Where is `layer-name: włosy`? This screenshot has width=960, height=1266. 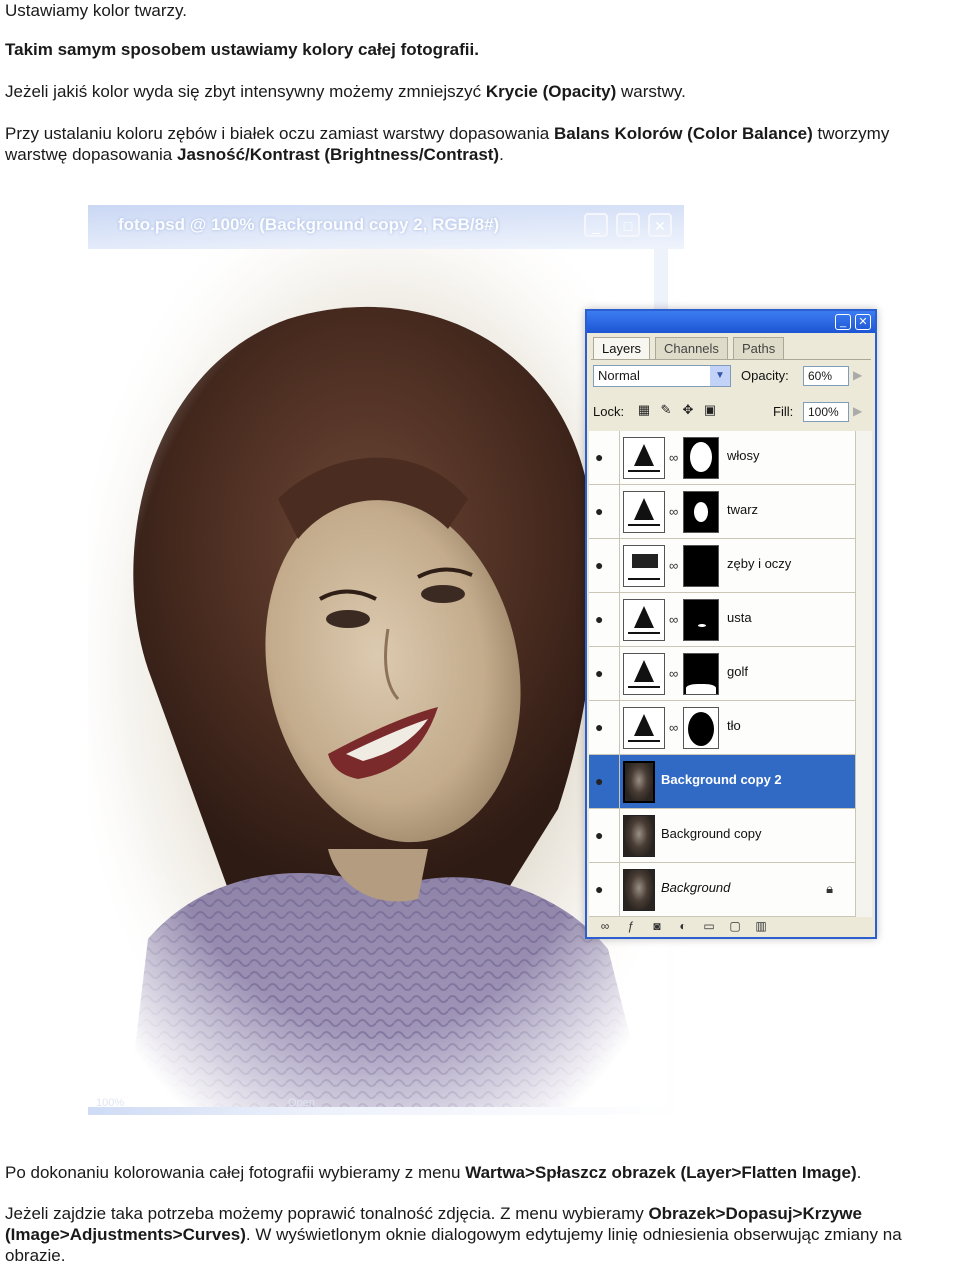 layer-name: włosy is located at coordinates (743, 455).